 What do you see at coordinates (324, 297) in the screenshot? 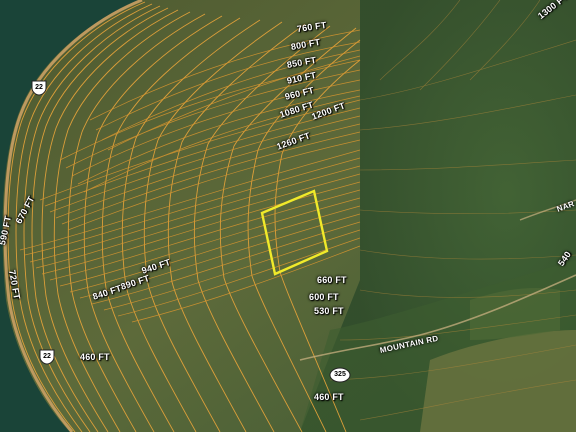
I see `contour-label-600: 600 FT` at bounding box center [324, 297].